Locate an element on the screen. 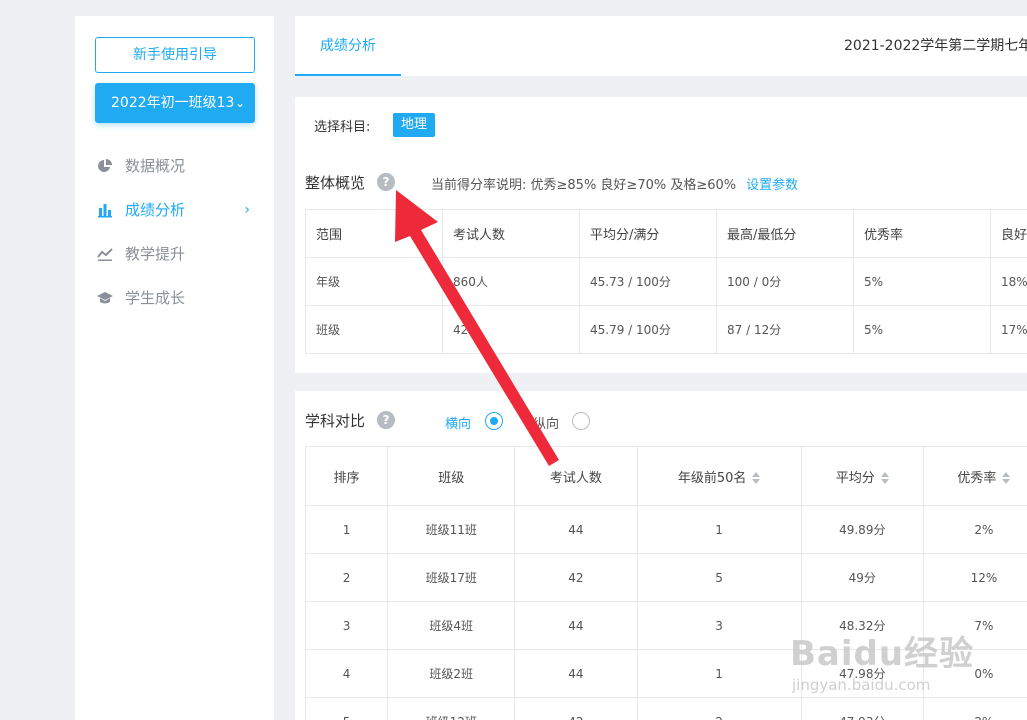  table-cell: 45.79 / 100分 is located at coordinates (648, 329).